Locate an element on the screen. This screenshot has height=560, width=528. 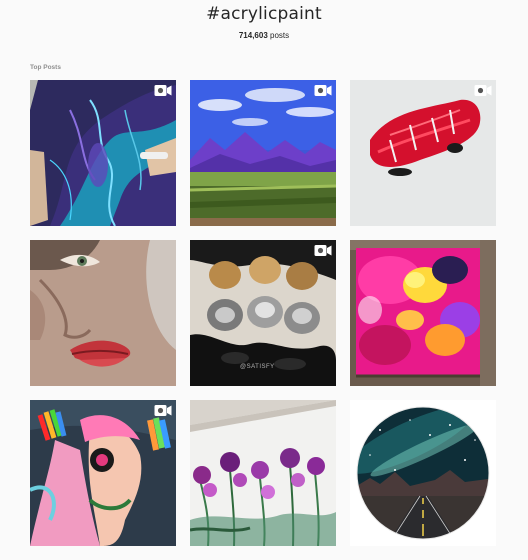
post-count: 714,603 posts is located at coordinates (264, 35).